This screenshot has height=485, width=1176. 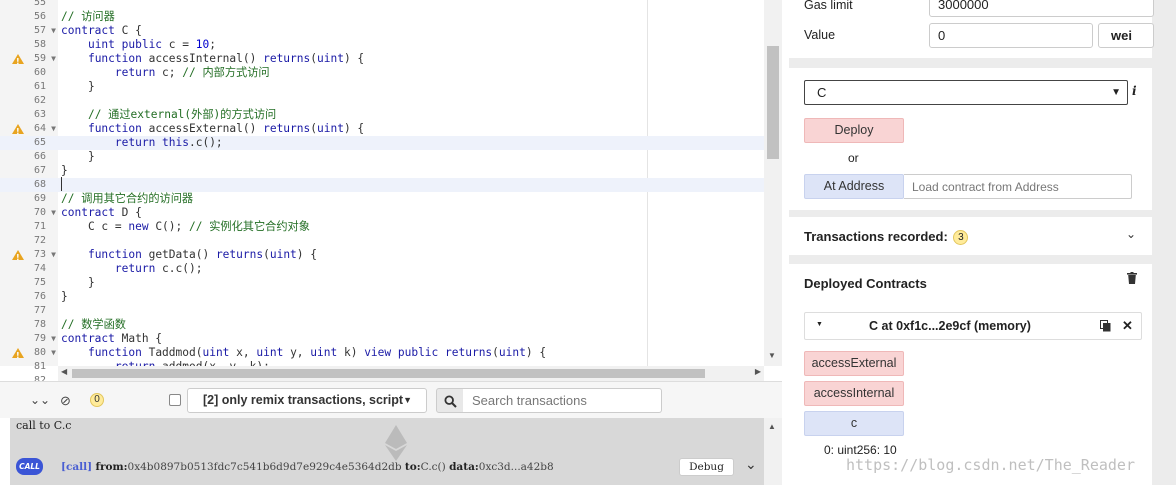 I want to click on search-transactions-input, so click(x=562, y=400).